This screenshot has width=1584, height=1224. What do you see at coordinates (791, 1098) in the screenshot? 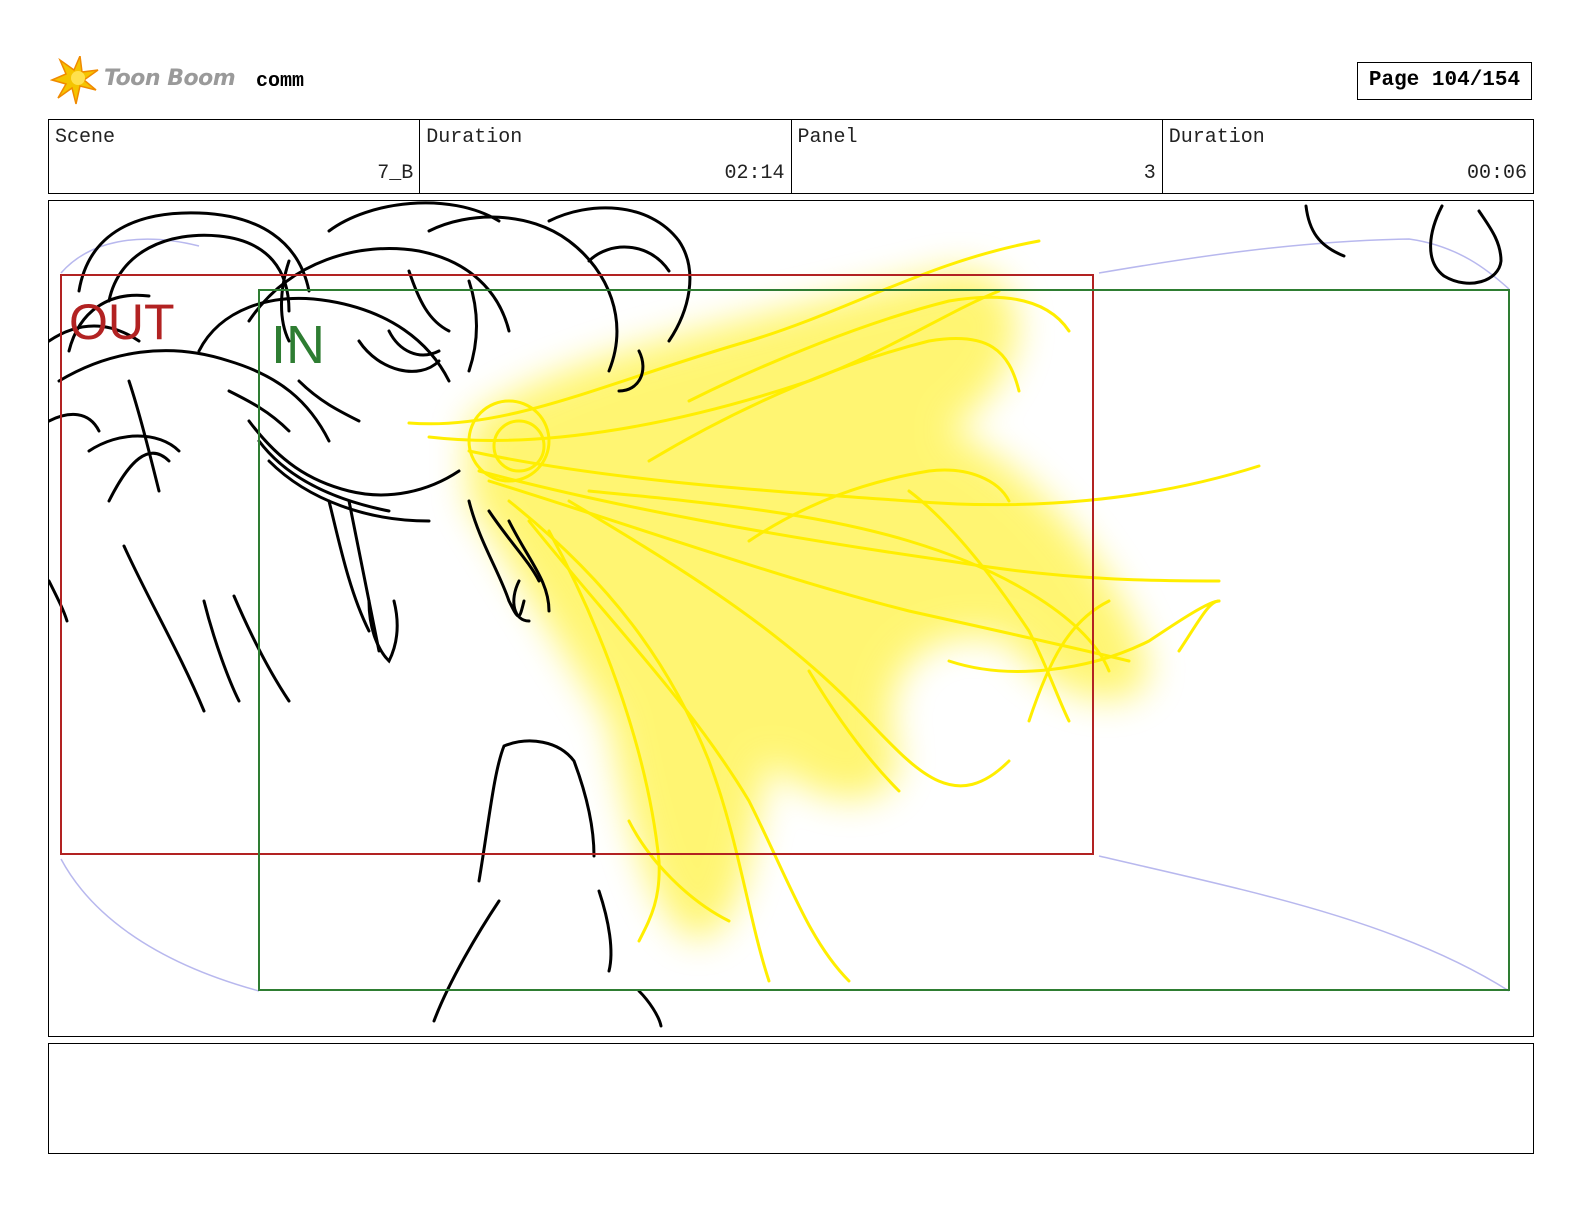
I see `panel-notes-box` at bounding box center [791, 1098].